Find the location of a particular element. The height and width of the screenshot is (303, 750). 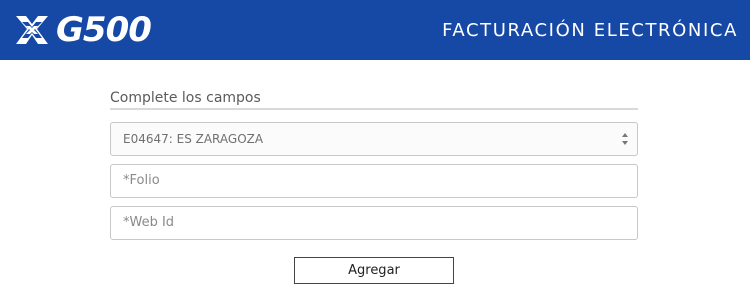

updown-arrows-icon is located at coordinates (625, 139).